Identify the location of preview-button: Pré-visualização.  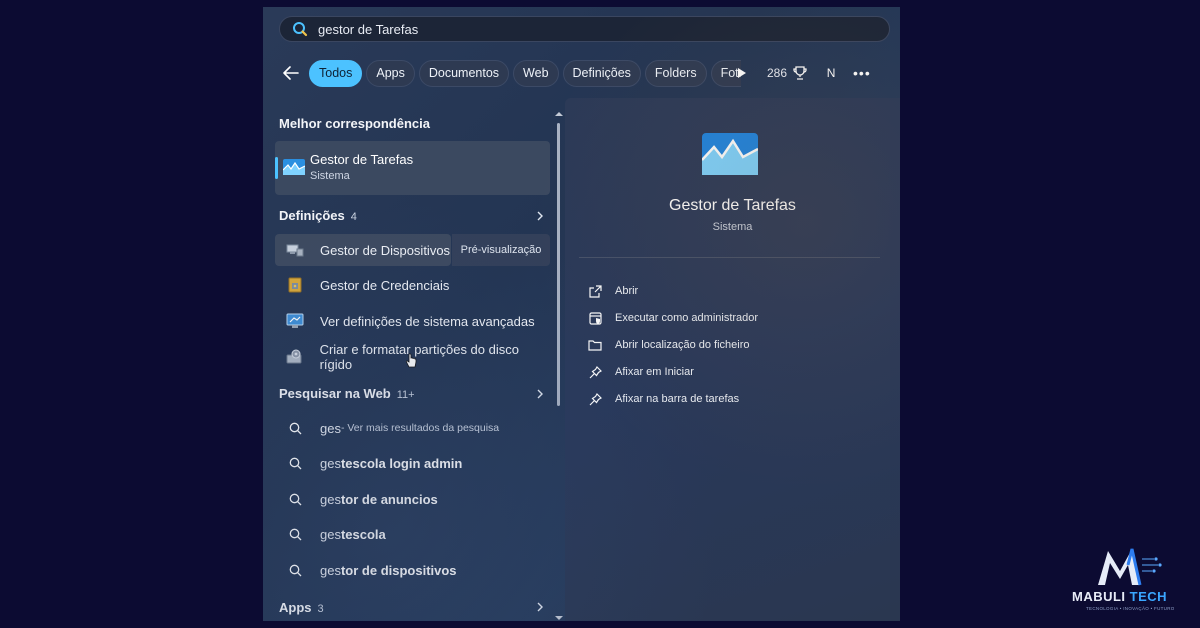
(501, 250).